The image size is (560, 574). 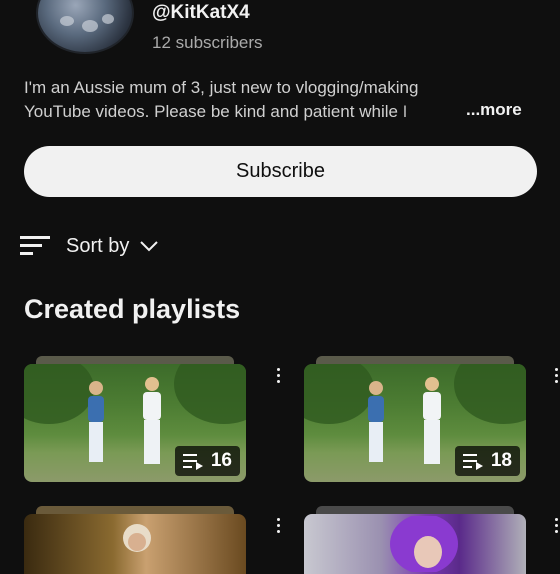 What do you see at coordinates (501, 460) in the screenshot?
I see `playlist-video-count: 18` at bounding box center [501, 460].